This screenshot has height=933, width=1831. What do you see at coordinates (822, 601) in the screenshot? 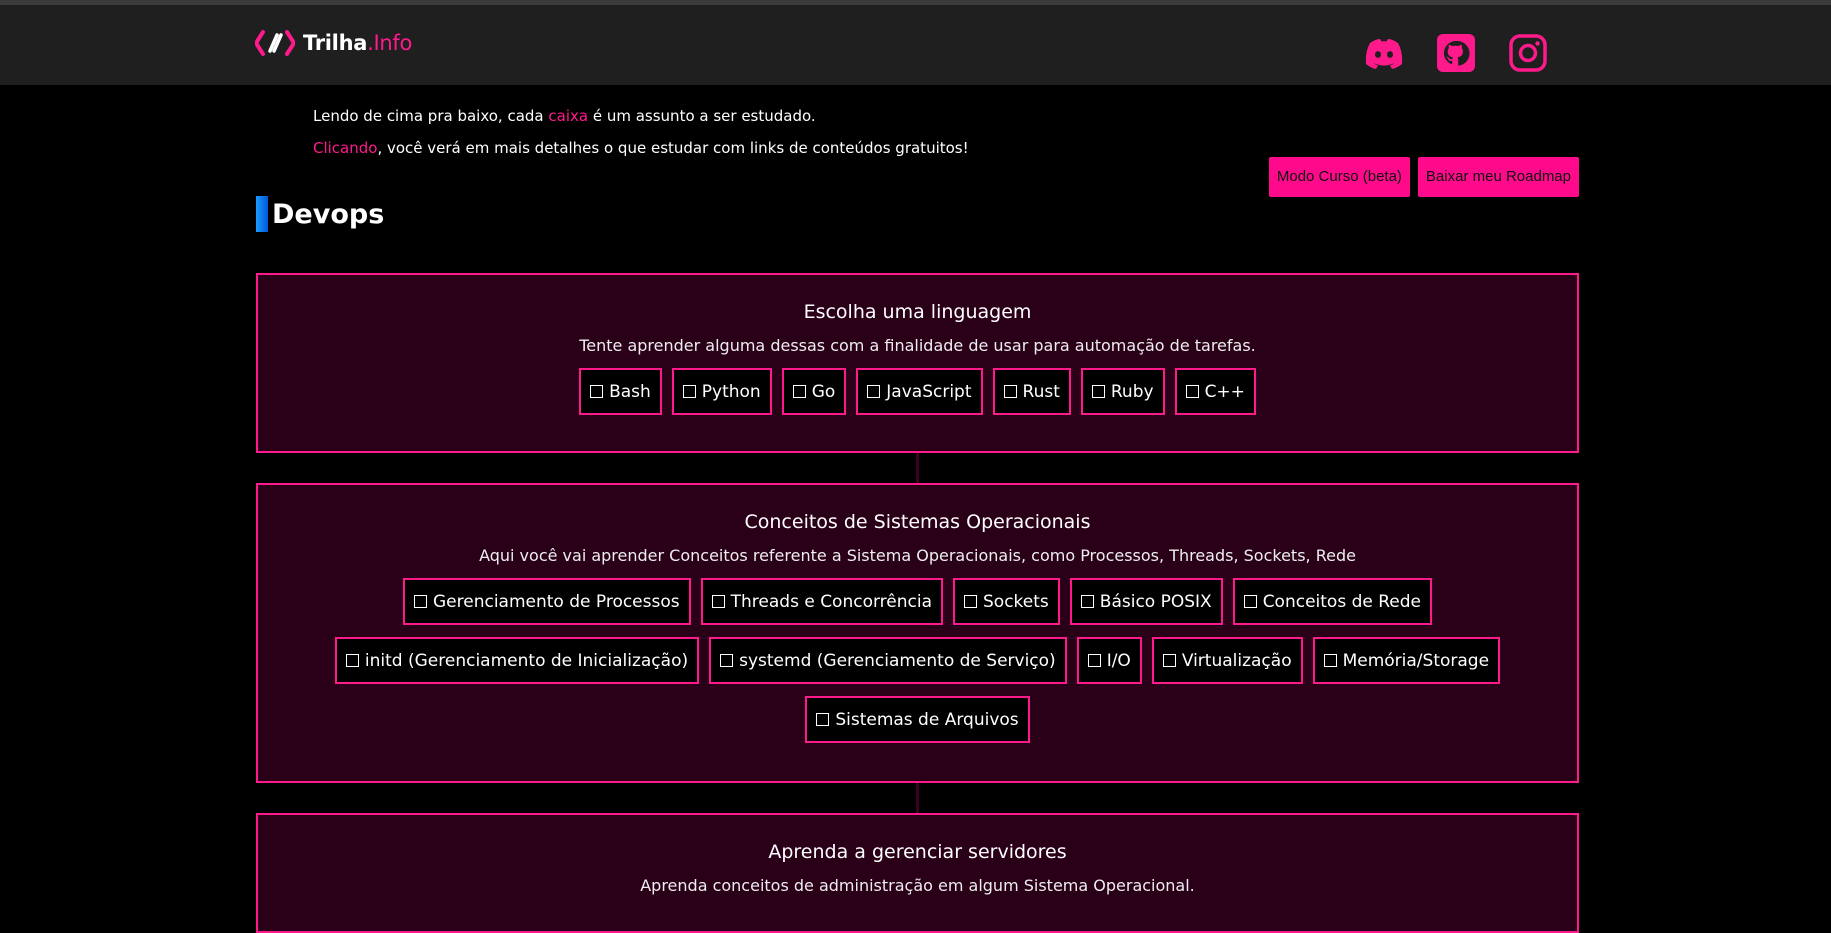
I see `chip-threads: Threads e Concorrência` at bounding box center [822, 601].